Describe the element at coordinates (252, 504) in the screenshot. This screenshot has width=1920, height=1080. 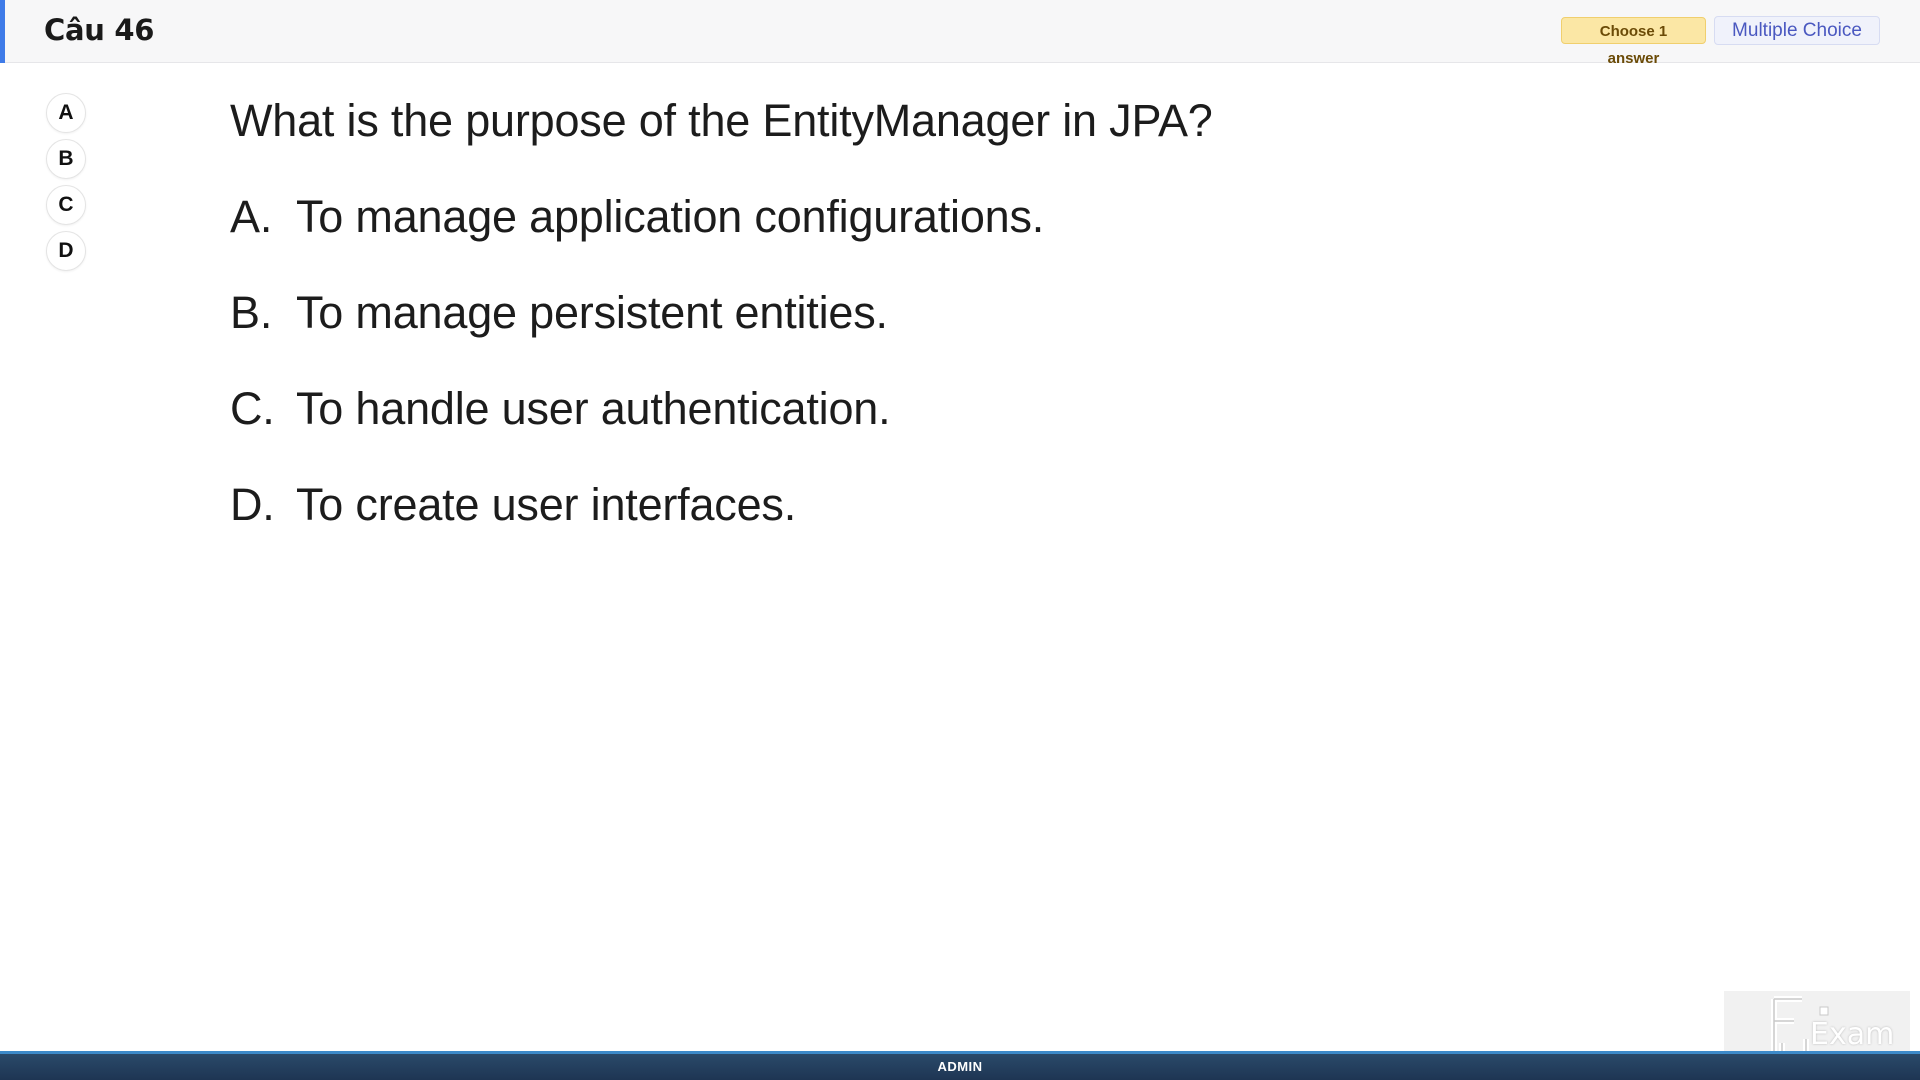
I see `option-letter: D.` at that location.